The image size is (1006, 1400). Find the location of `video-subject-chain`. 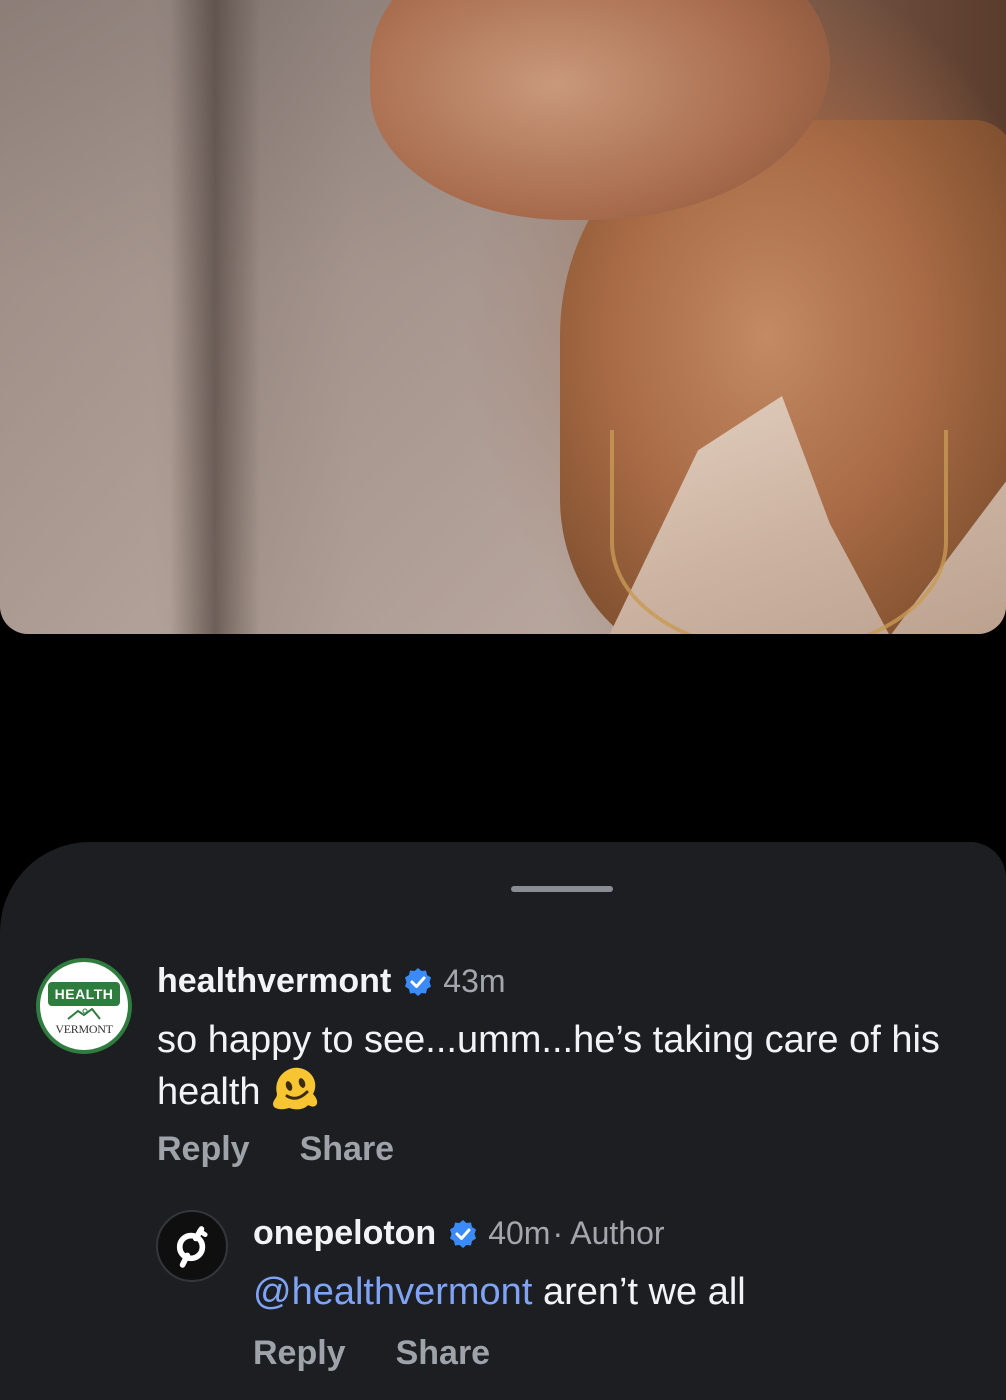

video-subject-chain is located at coordinates (779, 532).